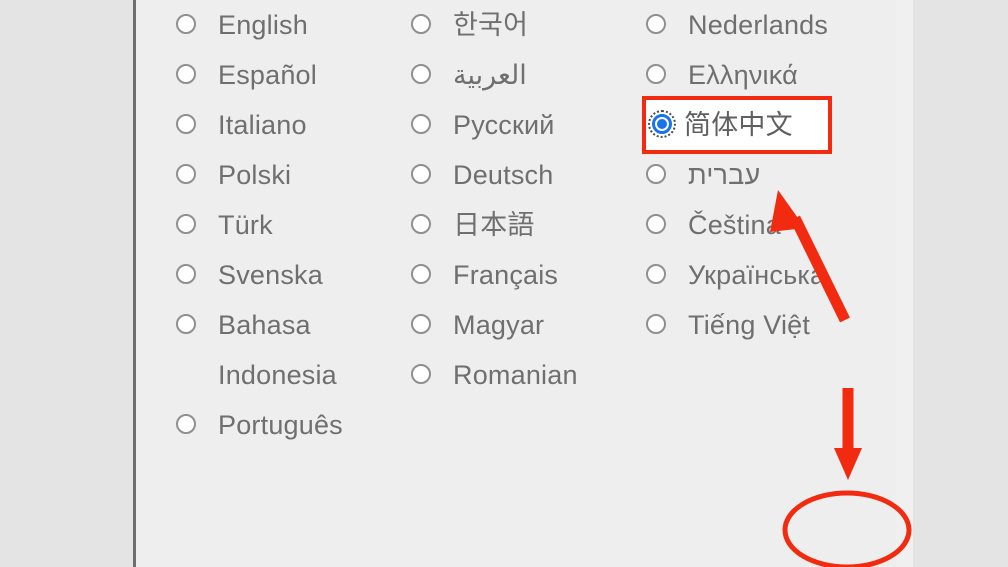 Image resolution: width=1008 pixels, height=567 pixels. I want to click on language-option: Svenska, so click(291, 275).